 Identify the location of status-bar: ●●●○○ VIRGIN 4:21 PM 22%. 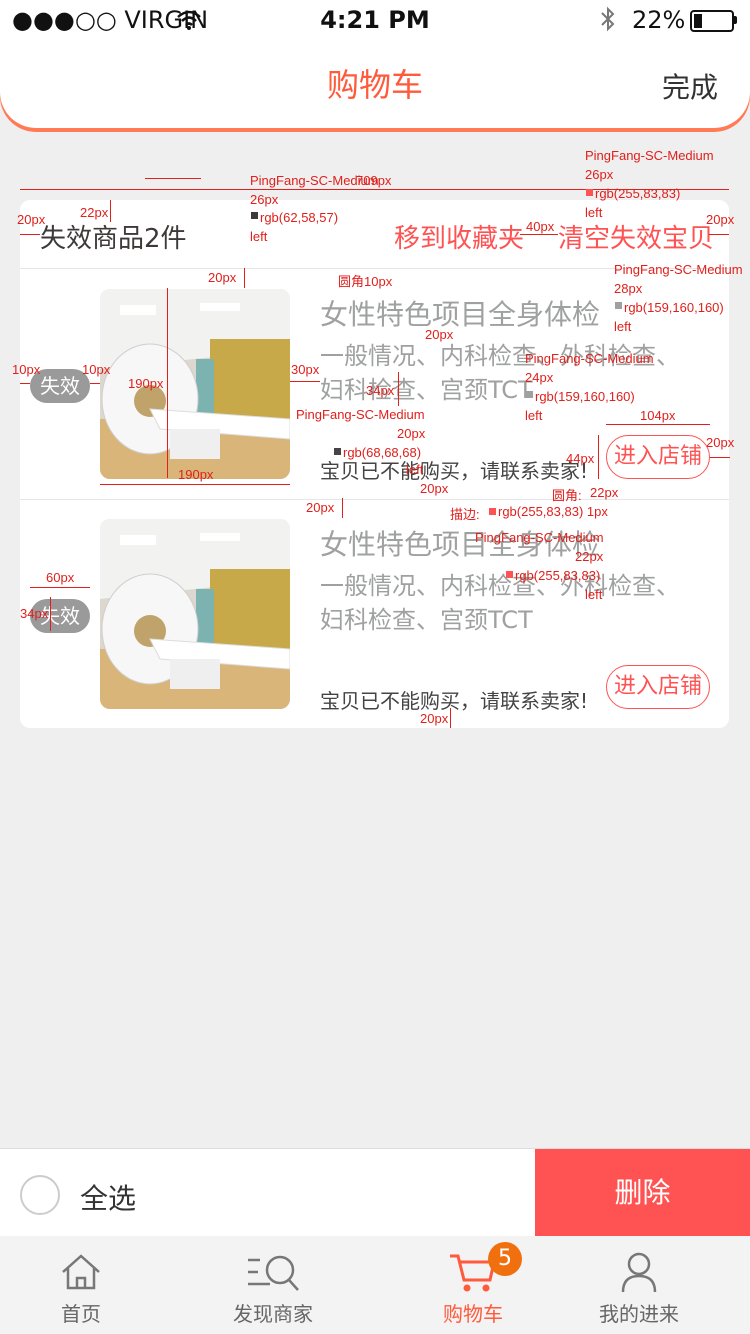
(375, 20).